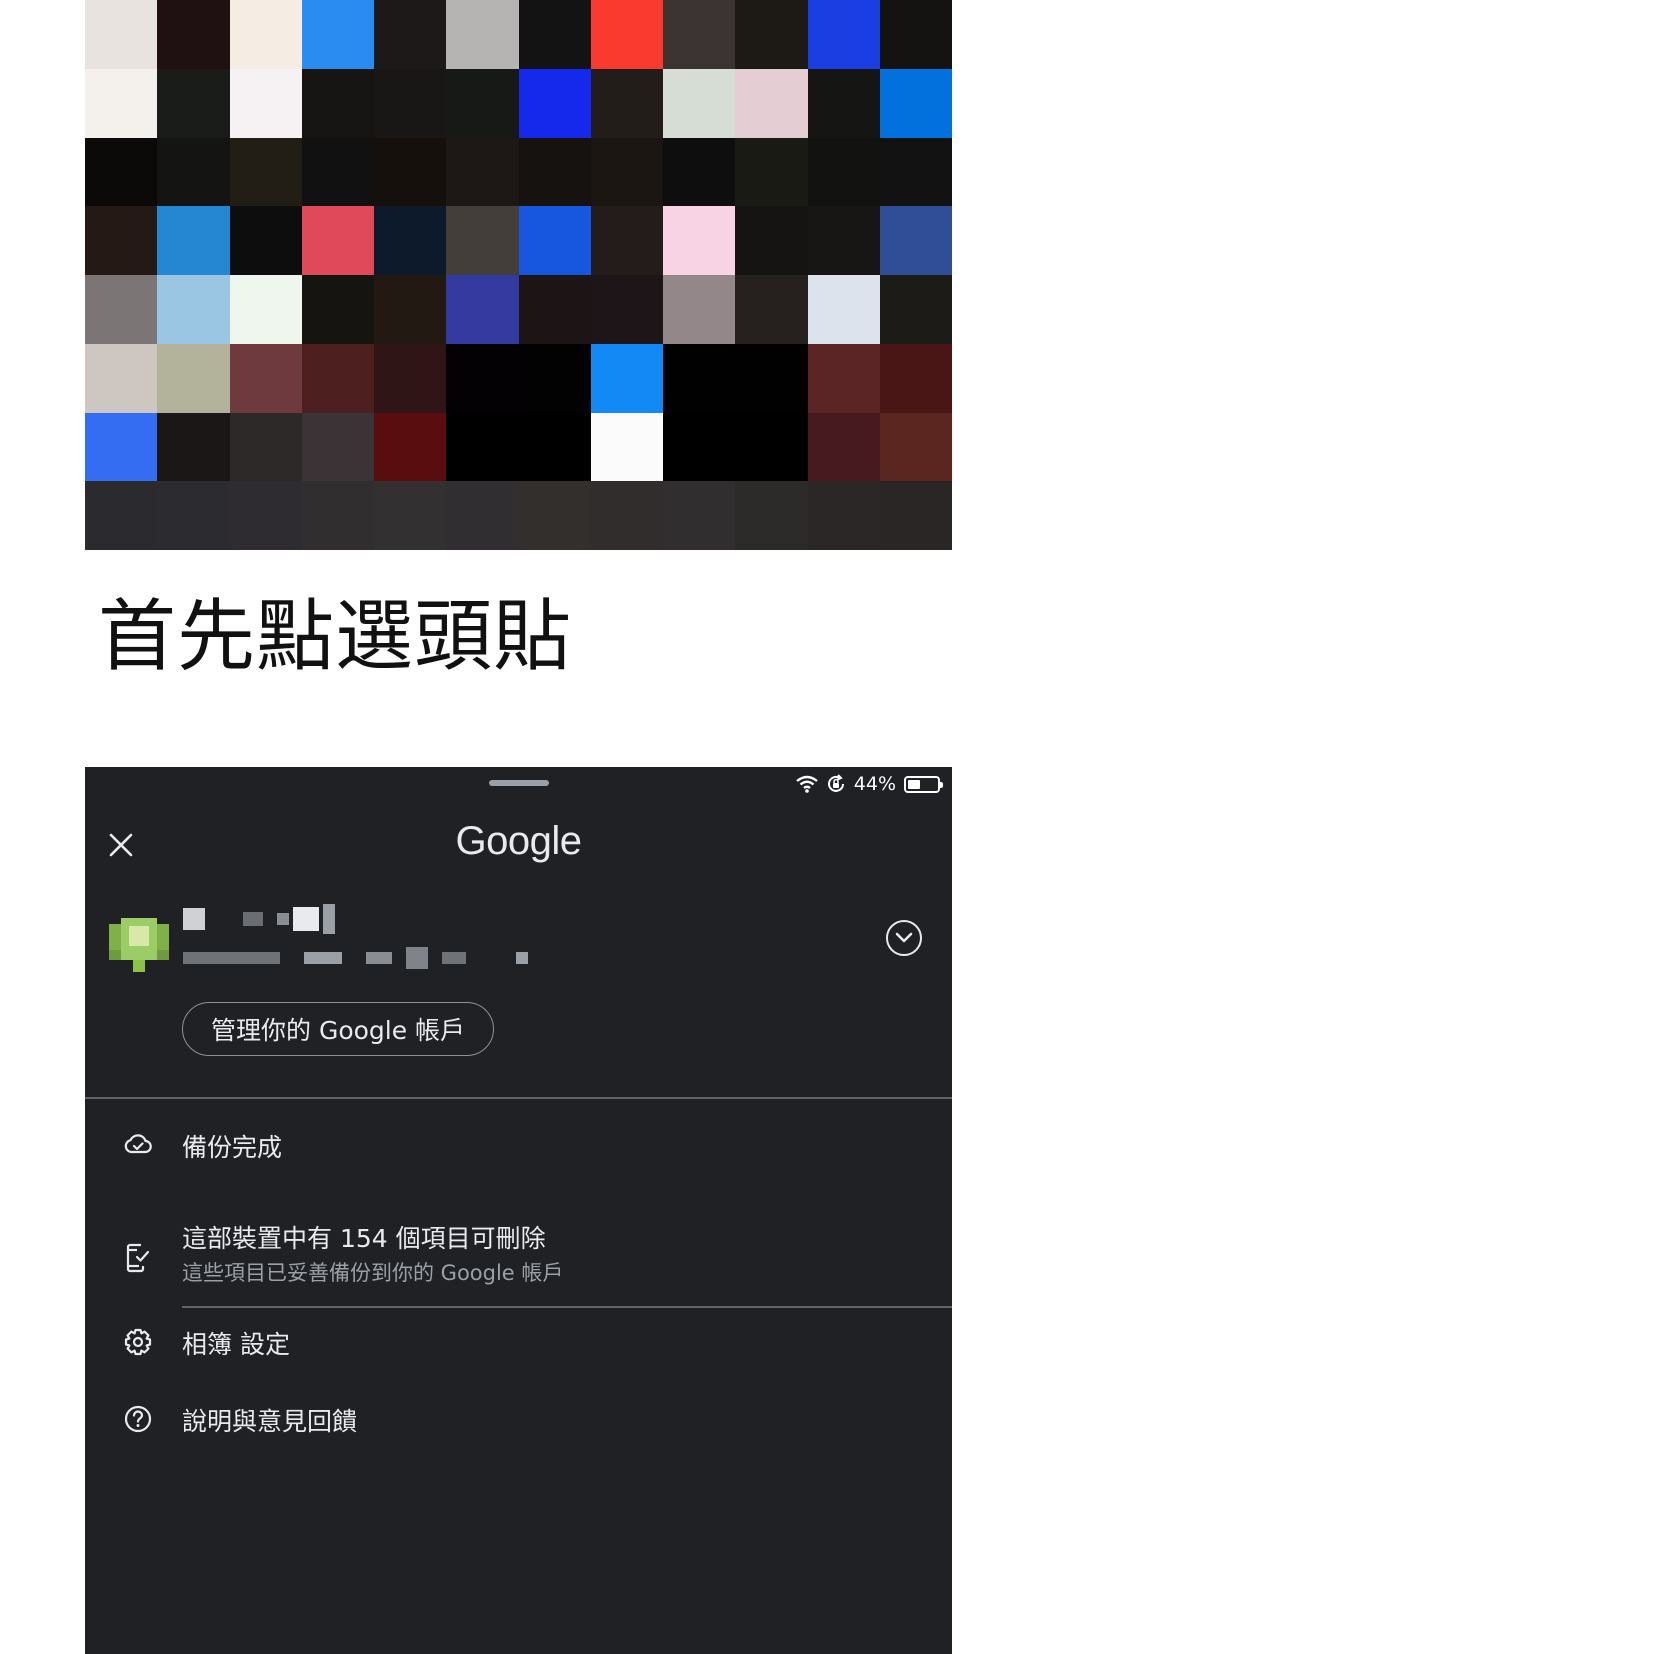 Image resolution: width=1654 pixels, height=1654 pixels. What do you see at coordinates (138, 1258) in the screenshot?
I see `phone-check-icon` at bounding box center [138, 1258].